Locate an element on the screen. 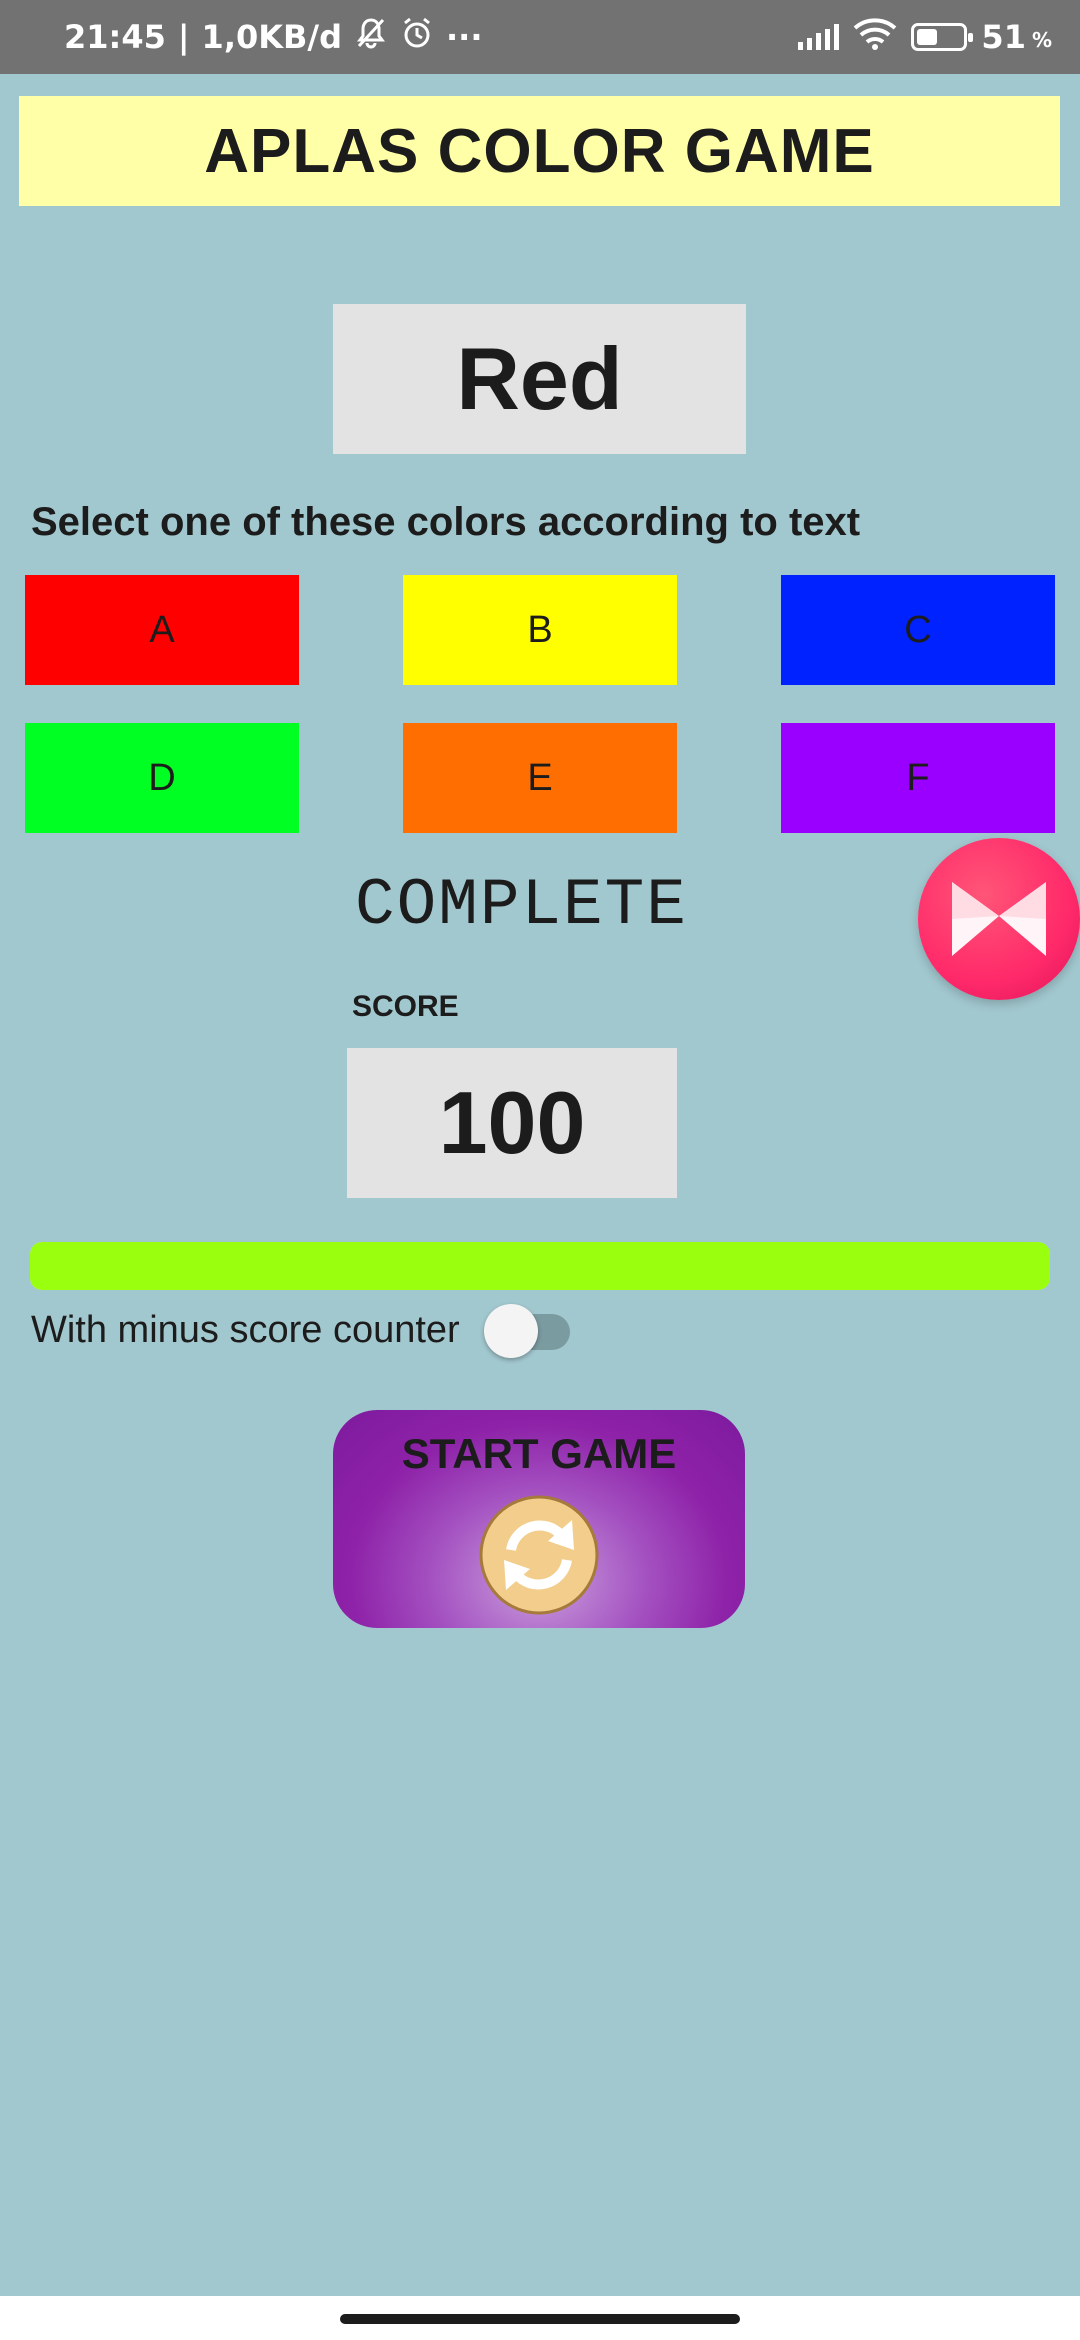  target-word: Red is located at coordinates (539, 378).